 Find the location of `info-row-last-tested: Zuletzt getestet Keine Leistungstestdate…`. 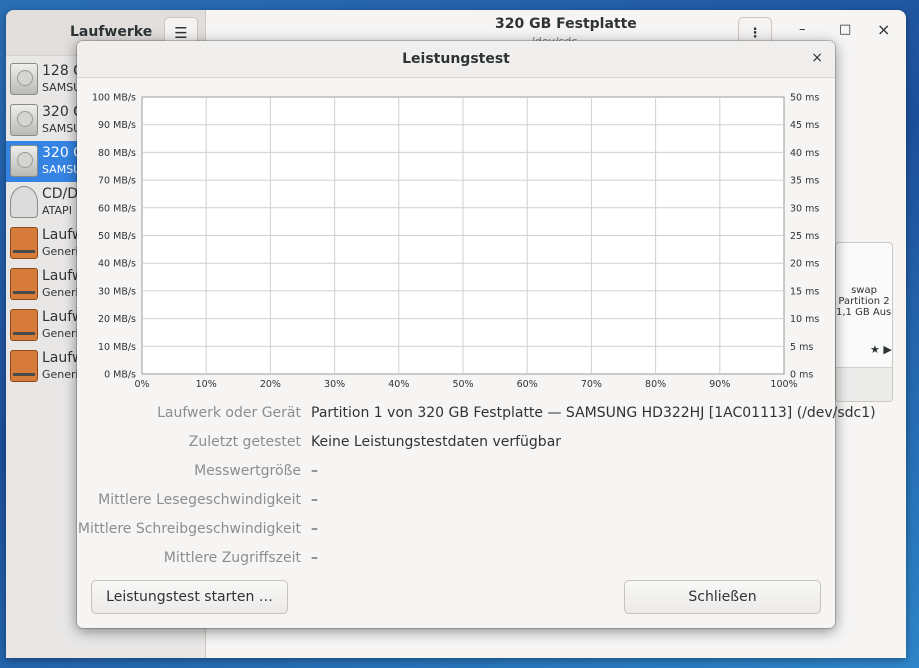

info-row-last-tested: Zuletzt getestet Keine Leistungstestdate… is located at coordinates (456, 443).